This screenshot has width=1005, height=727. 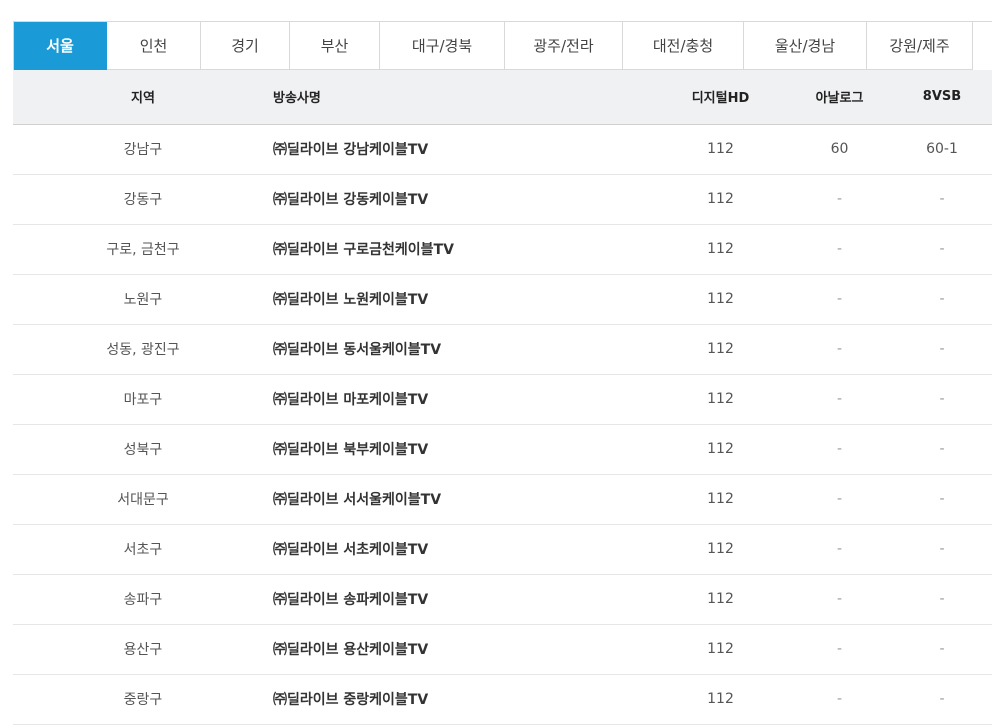 I want to click on table-row: 중랑구 ㈜딜라이브 중랑케이블TV 112- -, so click(x=502, y=699).